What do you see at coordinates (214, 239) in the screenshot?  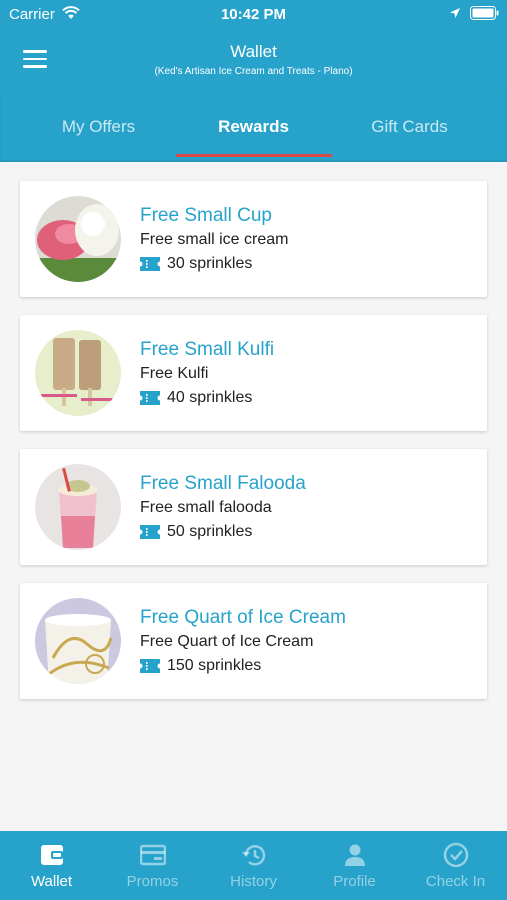 I see `reward-description: Free small ice cream` at bounding box center [214, 239].